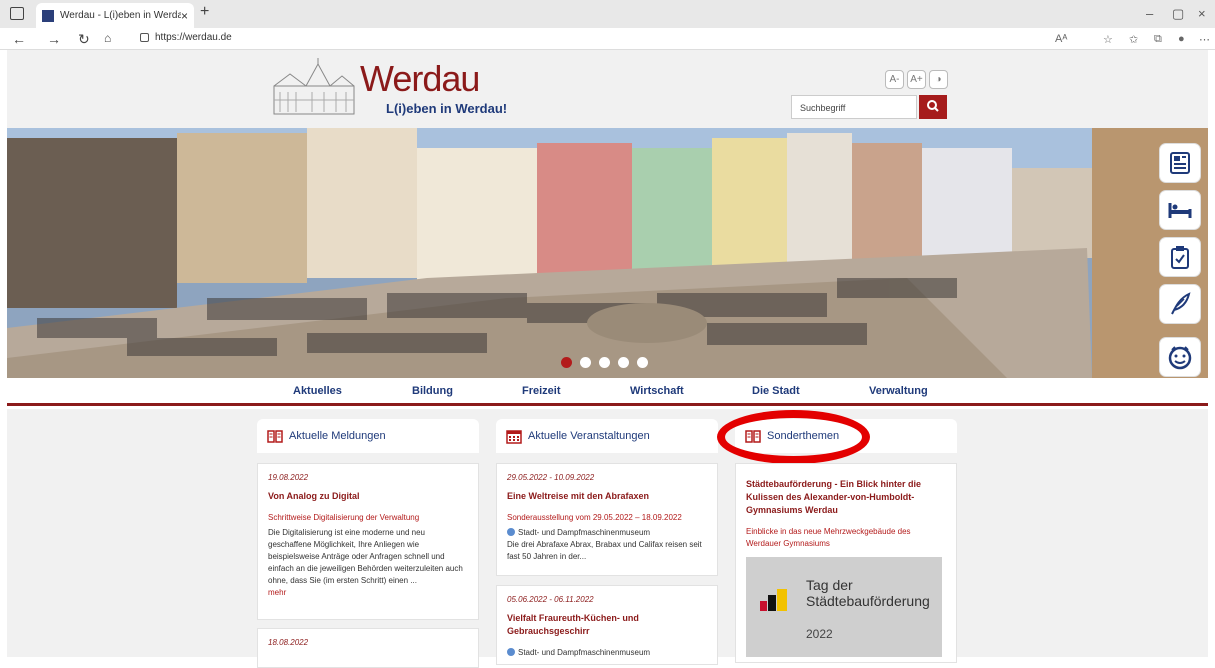  What do you see at coordinates (916, 79) in the screenshot?
I see `font-larger-button: A+` at bounding box center [916, 79].